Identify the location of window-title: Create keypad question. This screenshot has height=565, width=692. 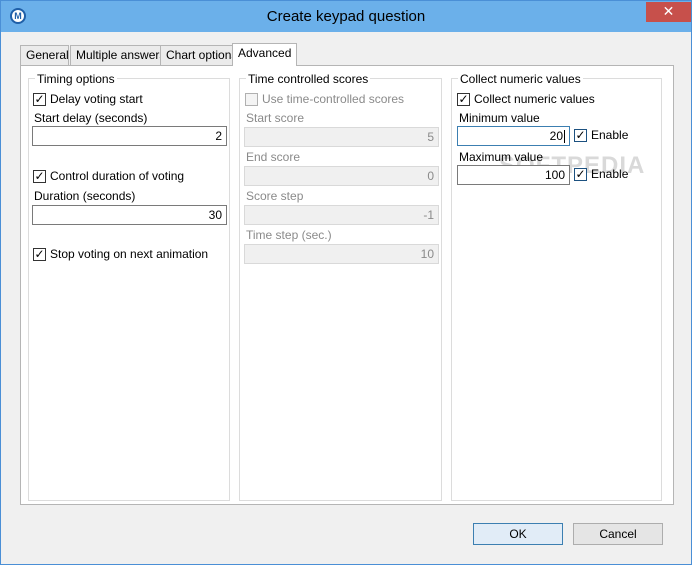
(346, 16).